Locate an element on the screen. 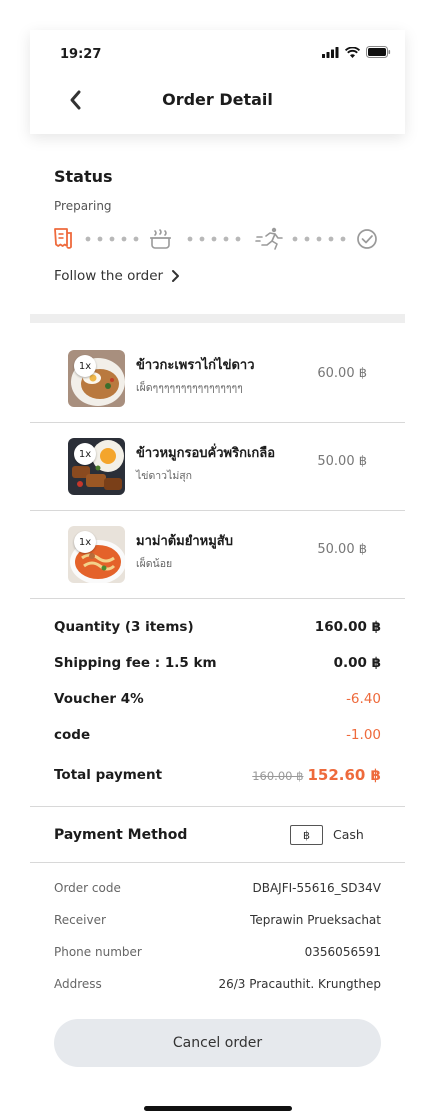  info-label: Receiver is located at coordinates (80, 920).